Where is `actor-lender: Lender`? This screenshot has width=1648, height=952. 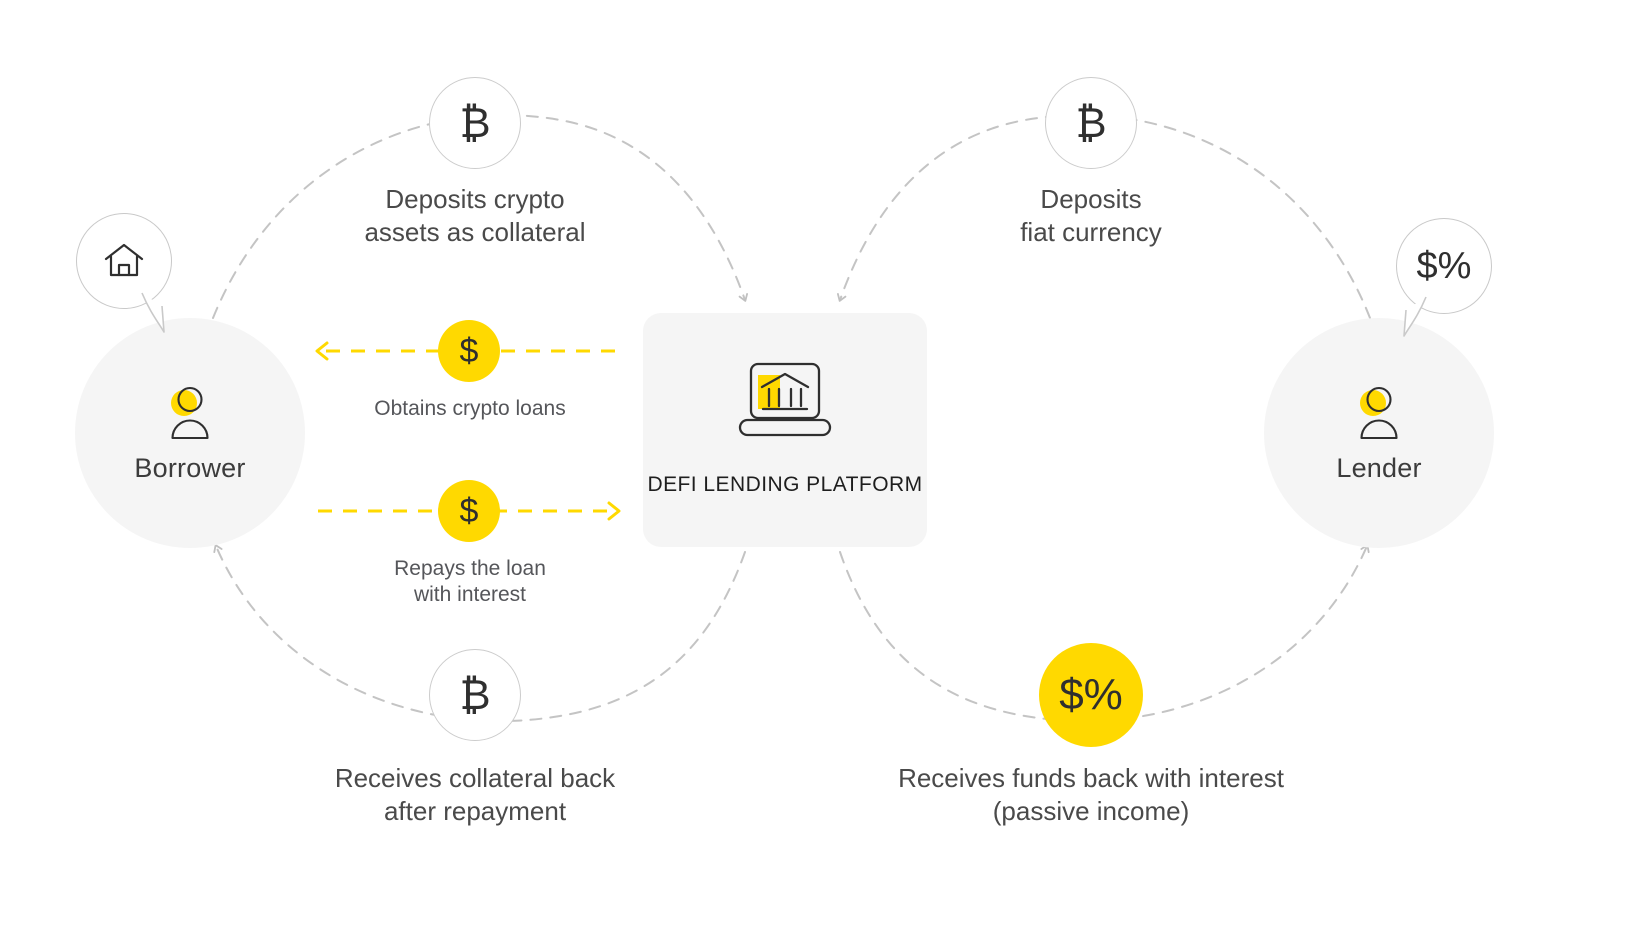 actor-lender: Lender is located at coordinates (1379, 433).